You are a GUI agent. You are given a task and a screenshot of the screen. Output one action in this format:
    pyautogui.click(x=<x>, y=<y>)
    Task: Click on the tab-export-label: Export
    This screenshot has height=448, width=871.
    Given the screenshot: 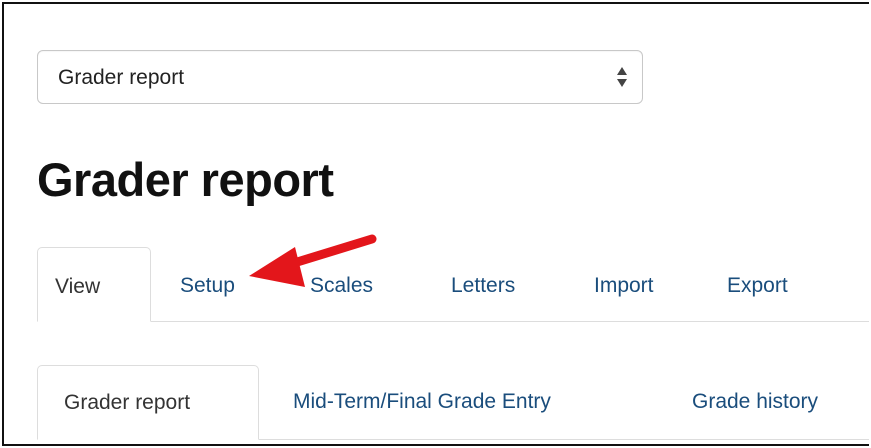 What is the action you would take?
    pyautogui.click(x=757, y=285)
    